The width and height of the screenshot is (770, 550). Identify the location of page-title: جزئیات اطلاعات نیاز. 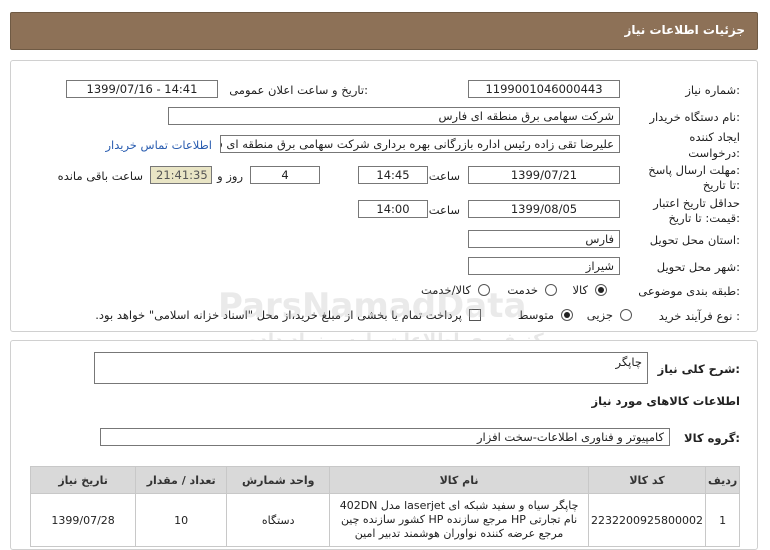
(684, 30).